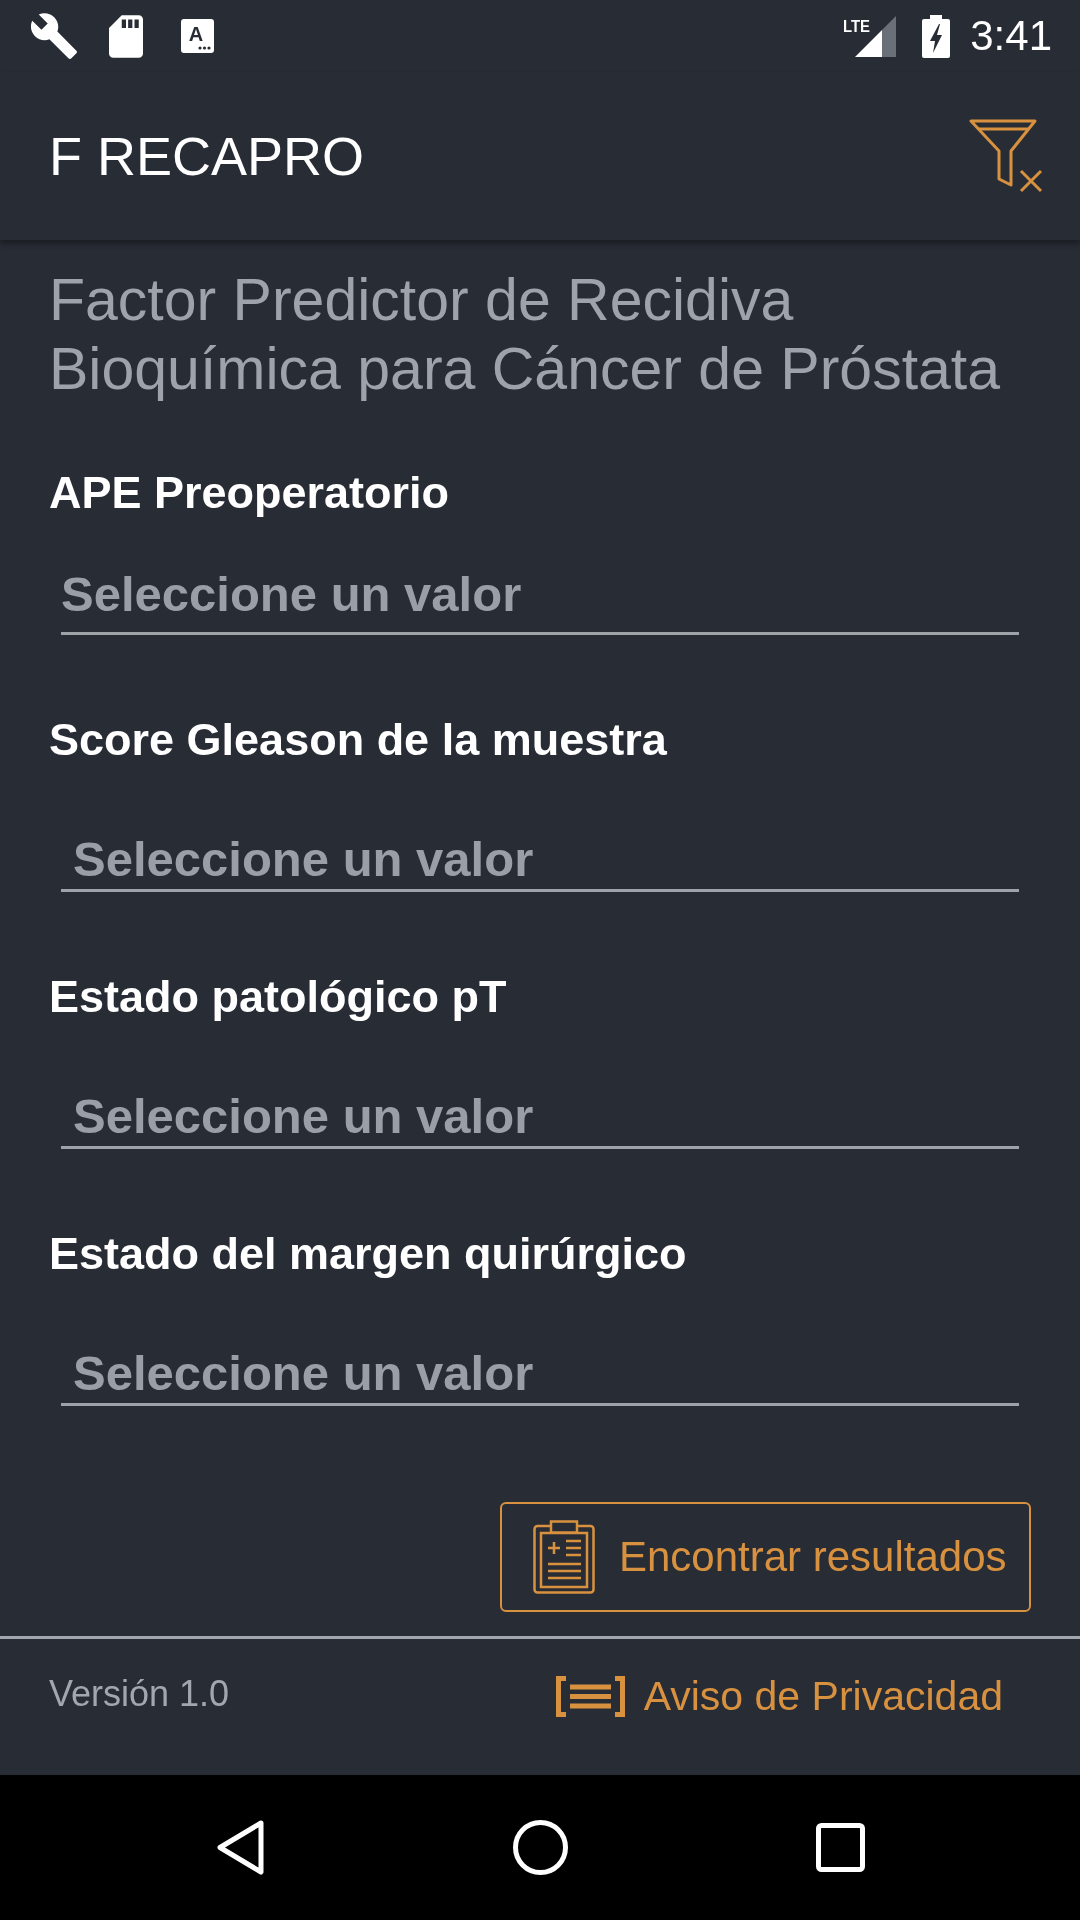 The width and height of the screenshot is (1080, 1920). I want to click on form-heading: Factor Predictor de Recidiva Bioquímica para Cáncer de Próstata, so click(525, 335).